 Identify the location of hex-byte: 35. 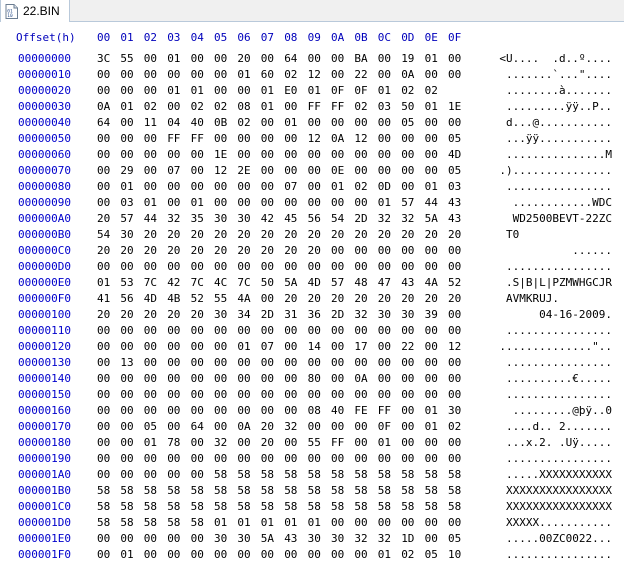
(200, 218).